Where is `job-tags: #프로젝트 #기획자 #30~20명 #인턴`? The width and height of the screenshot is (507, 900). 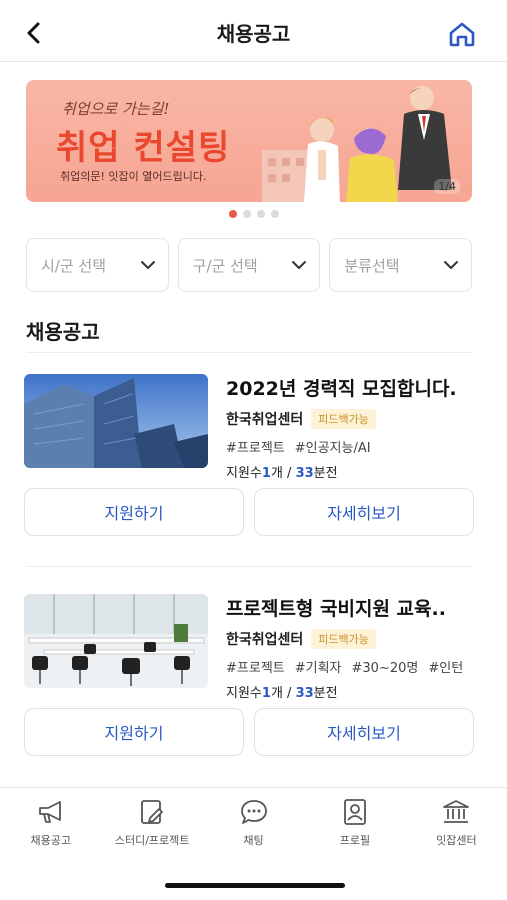 job-tags: #프로젝트 #기획자 #30~20명 #인턴 is located at coordinates (351, 666).